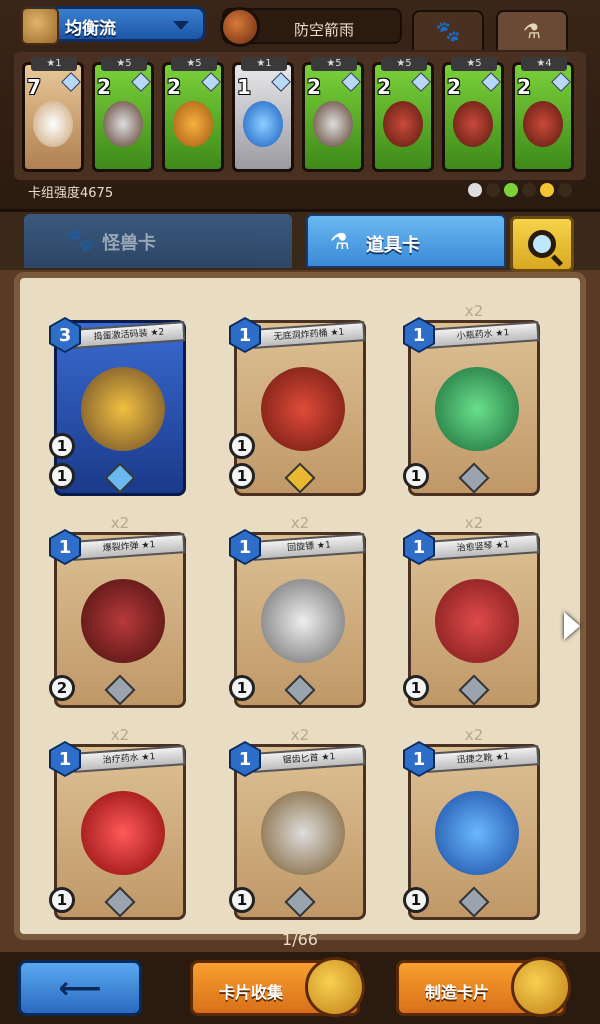 Image resolution: width=600 pixels, height=1024 pixels. What do you see at coordinates (309, 547) in the screenshot?
I see `card-title: 回旋镖 ★1` at bounding box center [309, 547].